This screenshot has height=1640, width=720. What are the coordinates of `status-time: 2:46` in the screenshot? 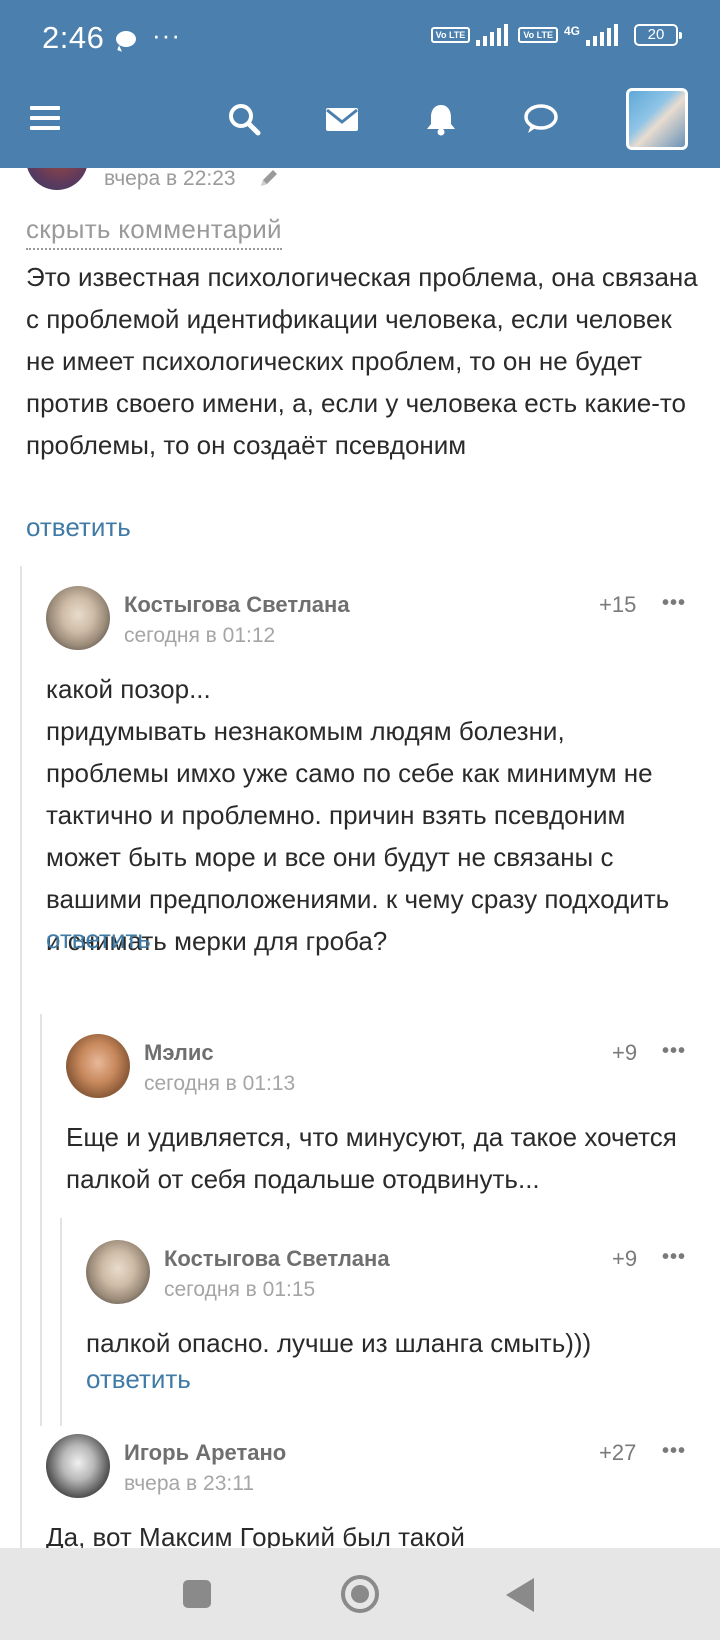 It's located at (73, 37).